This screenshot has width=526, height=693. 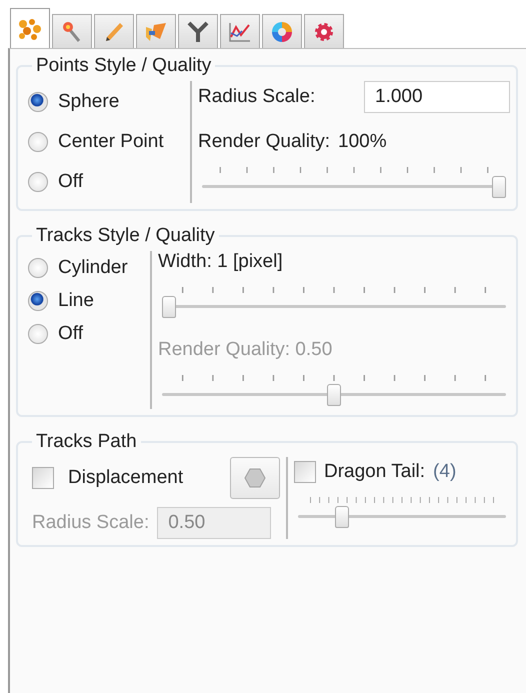 I want to click on brush-icon, so click(x=156, y=31).